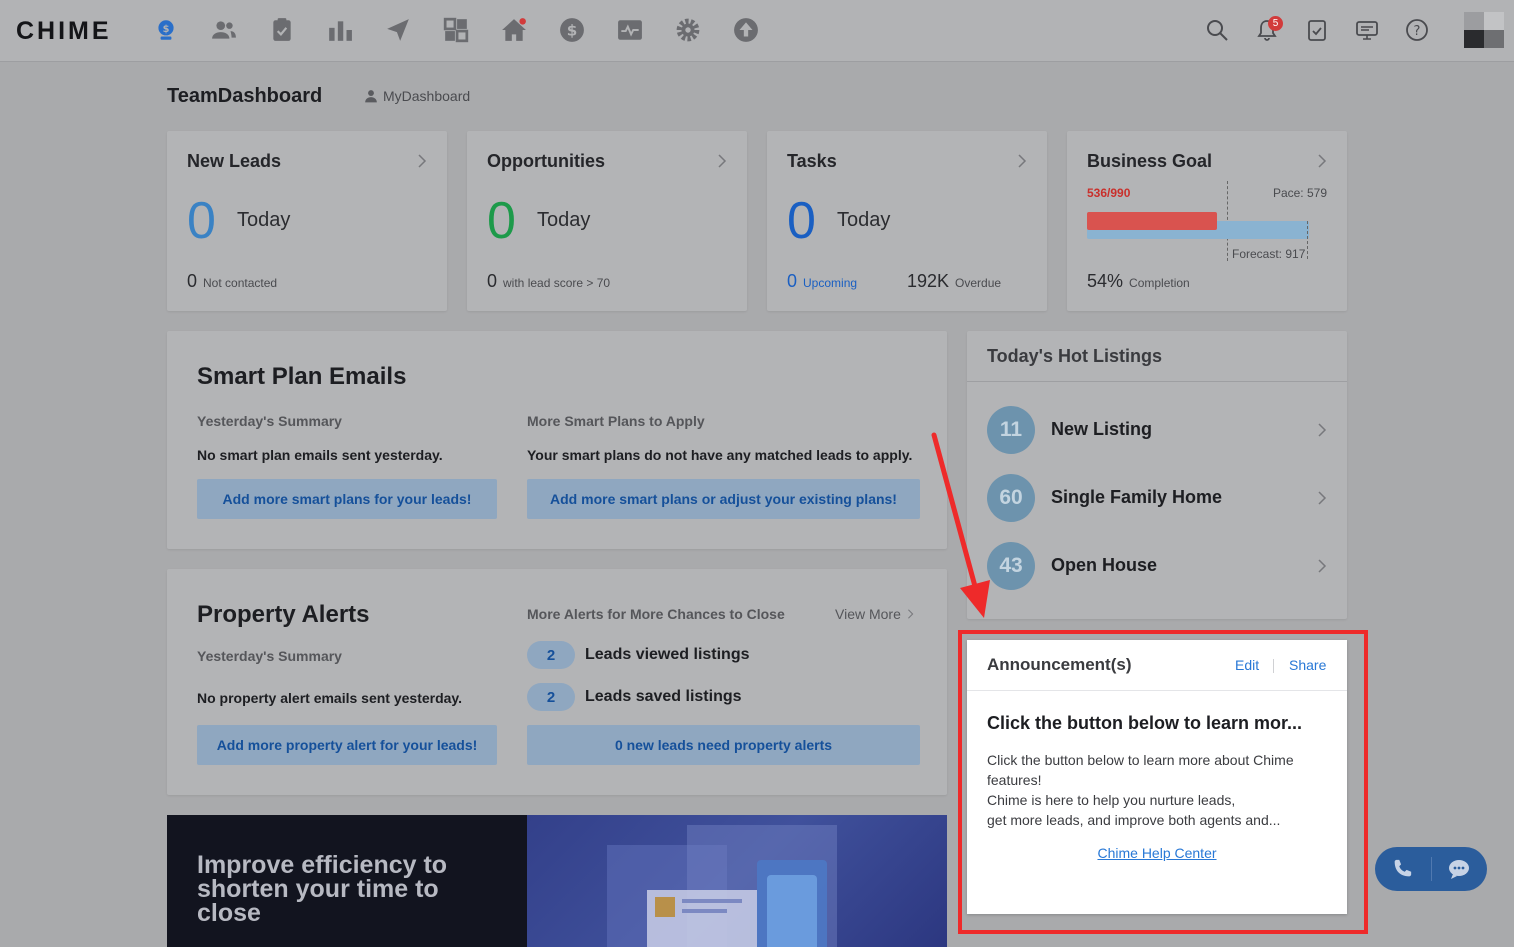  What do you see at coordinates (812, 161) in the screenshot?
I see `card-title: Tasks` at bounding box center [812, 161].